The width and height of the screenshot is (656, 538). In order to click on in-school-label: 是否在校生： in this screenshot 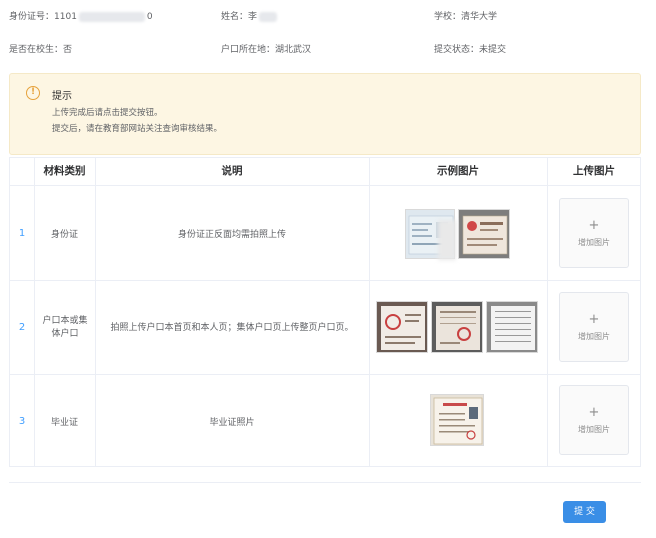, I will do `click(36, 50)`.